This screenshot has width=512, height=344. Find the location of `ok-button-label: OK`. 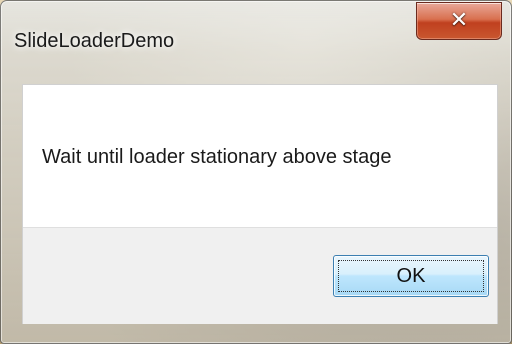

ok-button-label: OK is located at coordinates (411, 275).